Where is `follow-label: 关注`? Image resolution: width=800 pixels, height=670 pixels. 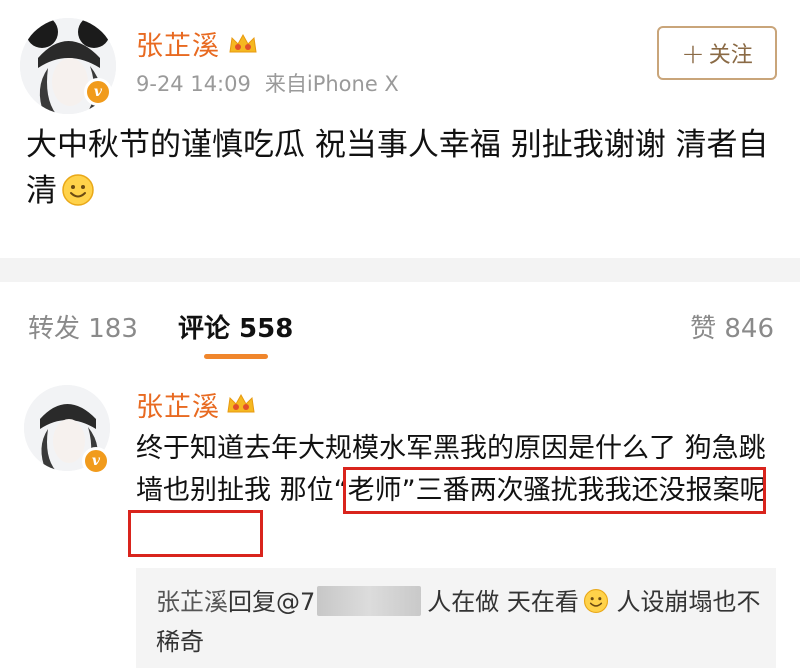 follow-label: 关注 is located at coordinates (730, 55).